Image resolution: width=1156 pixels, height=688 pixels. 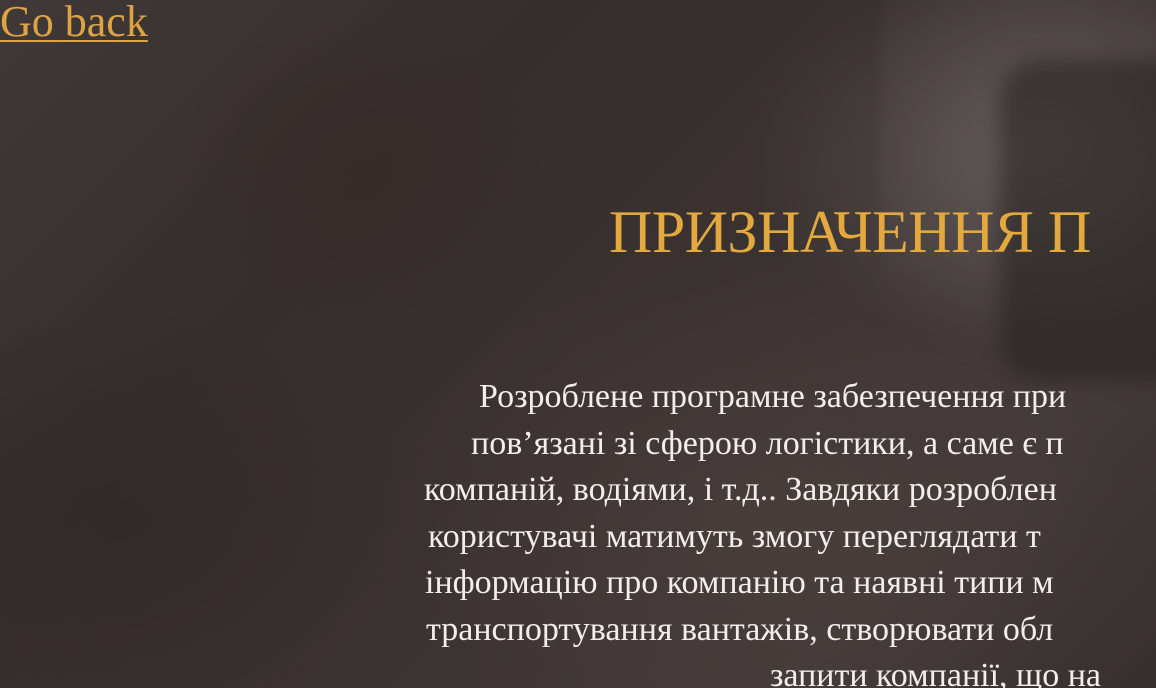 What do you see at coordinates (734, 536) in the screenshot?
I see `description-line: користувачі матимуть змогу переглядати т` at bounding box center [734, 536].